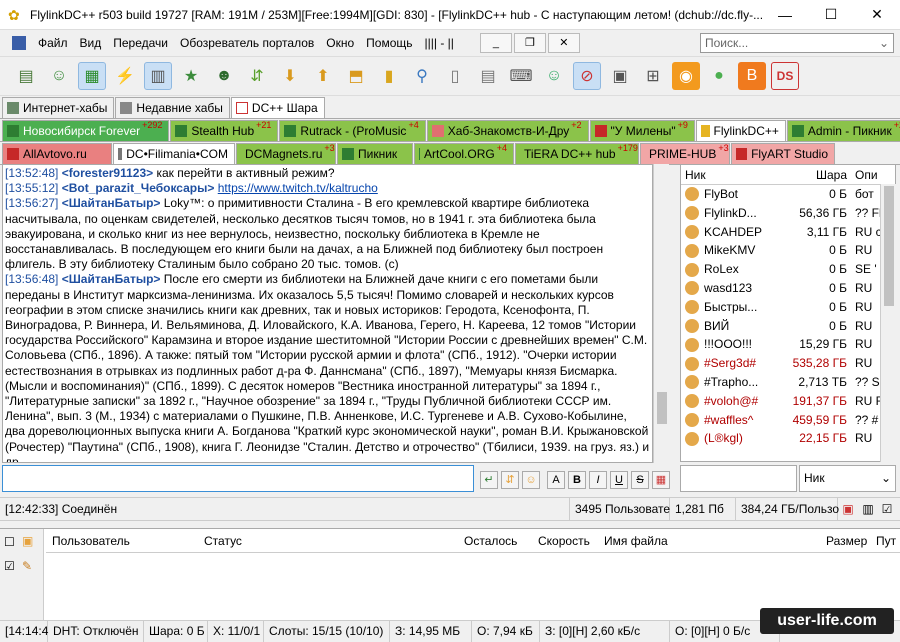 The width and height of the screenshot is (900, 642). What do you see at coordinates (788, 382) in the screenshot?
I see `user-row: #Trapho... 2,713 ТБ ?? Se` at bounding box center [788, 382].